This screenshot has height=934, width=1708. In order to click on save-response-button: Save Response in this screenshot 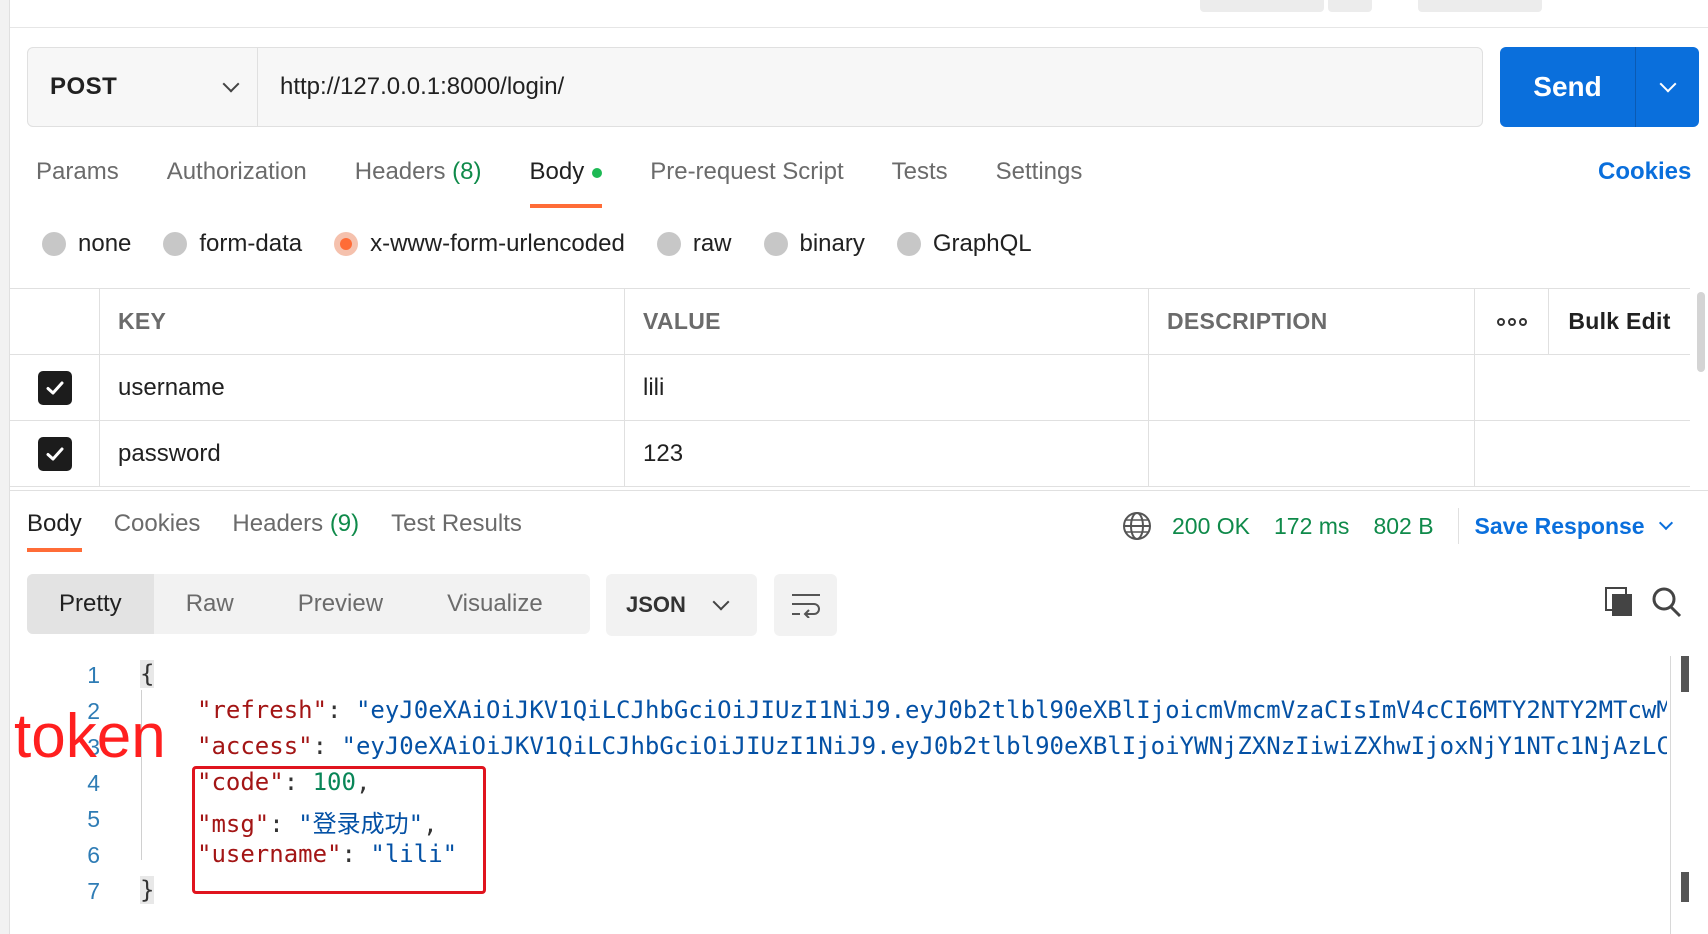, I will do `click(1573, 526)`.